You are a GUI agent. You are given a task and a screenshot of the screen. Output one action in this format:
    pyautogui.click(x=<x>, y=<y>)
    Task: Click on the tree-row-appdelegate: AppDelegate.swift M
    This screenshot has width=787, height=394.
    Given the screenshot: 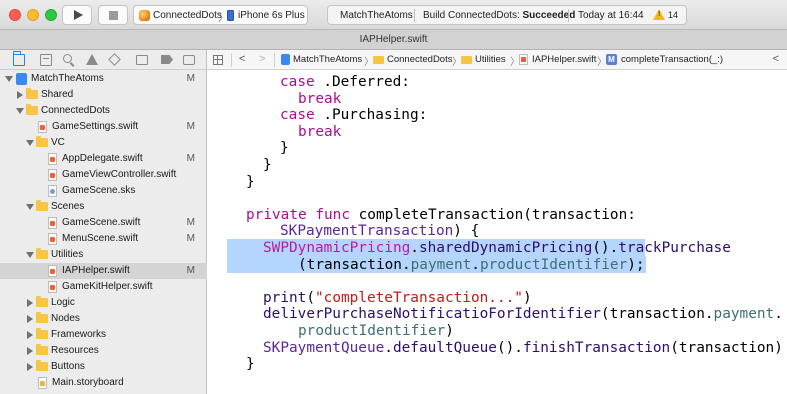 What is the action you would take?
    pyautogui.click(x=103, y=159)
    